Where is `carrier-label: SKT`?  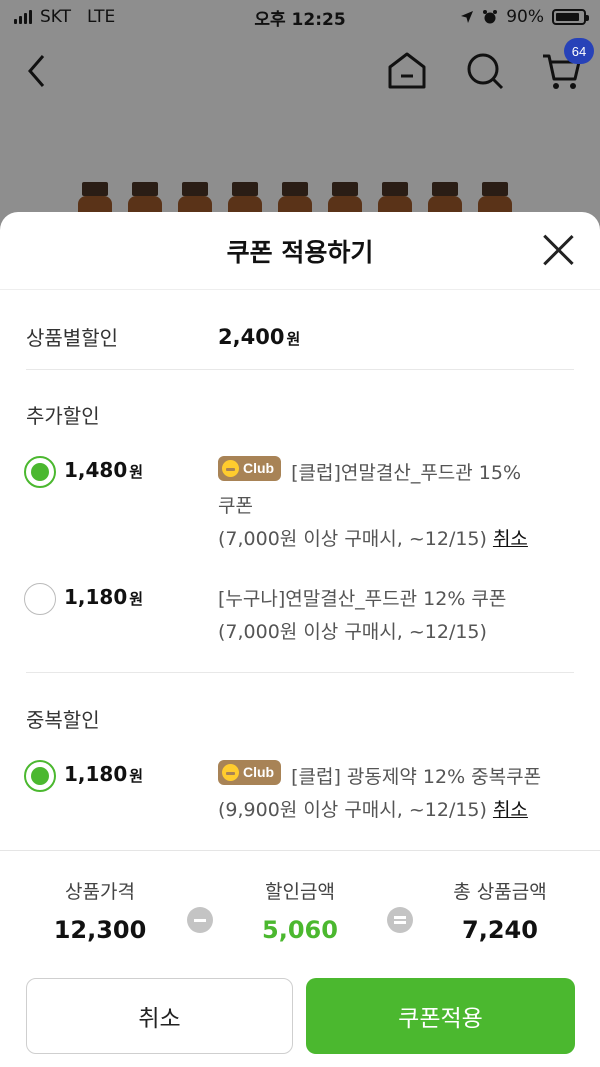 carrier-label: SKT is located at coordinates (56, 17).